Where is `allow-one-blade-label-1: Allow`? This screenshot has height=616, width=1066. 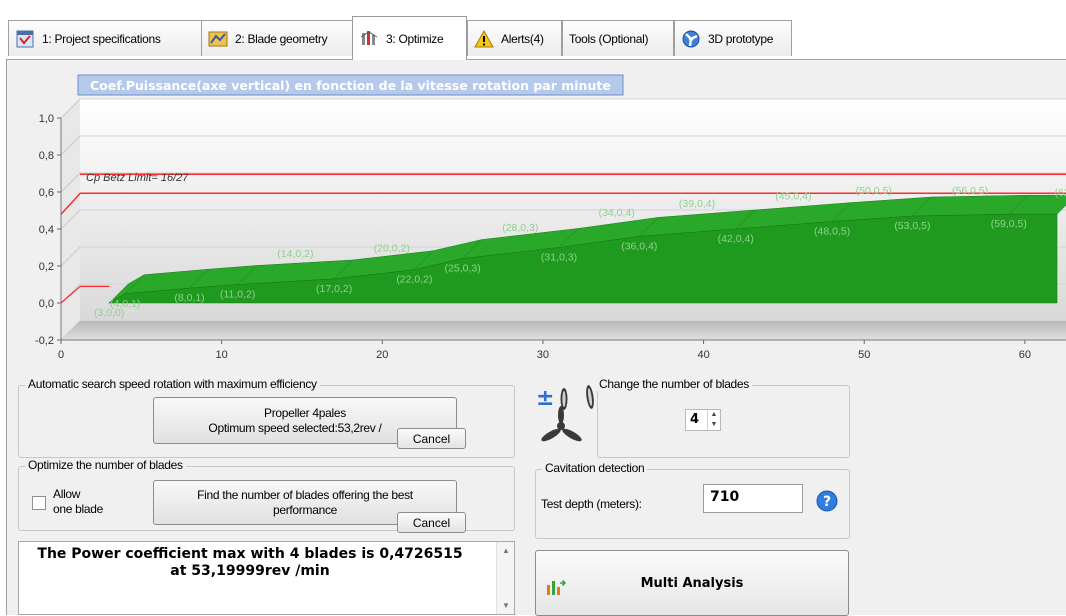 allow-one-blade-label-1: Allow is located at coordinates (67, 494).